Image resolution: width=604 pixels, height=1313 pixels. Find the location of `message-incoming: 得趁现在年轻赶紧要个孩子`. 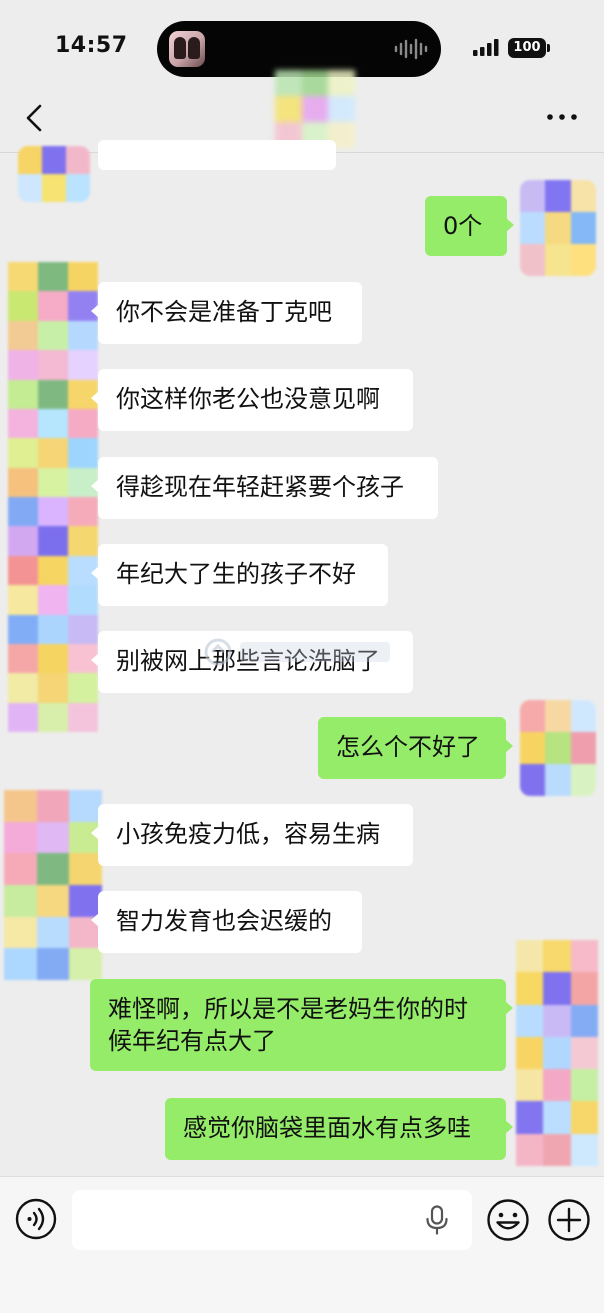

message-incoming: 得趁现在年轻赶紧要个孩子 is located at coordinates (264, 488).